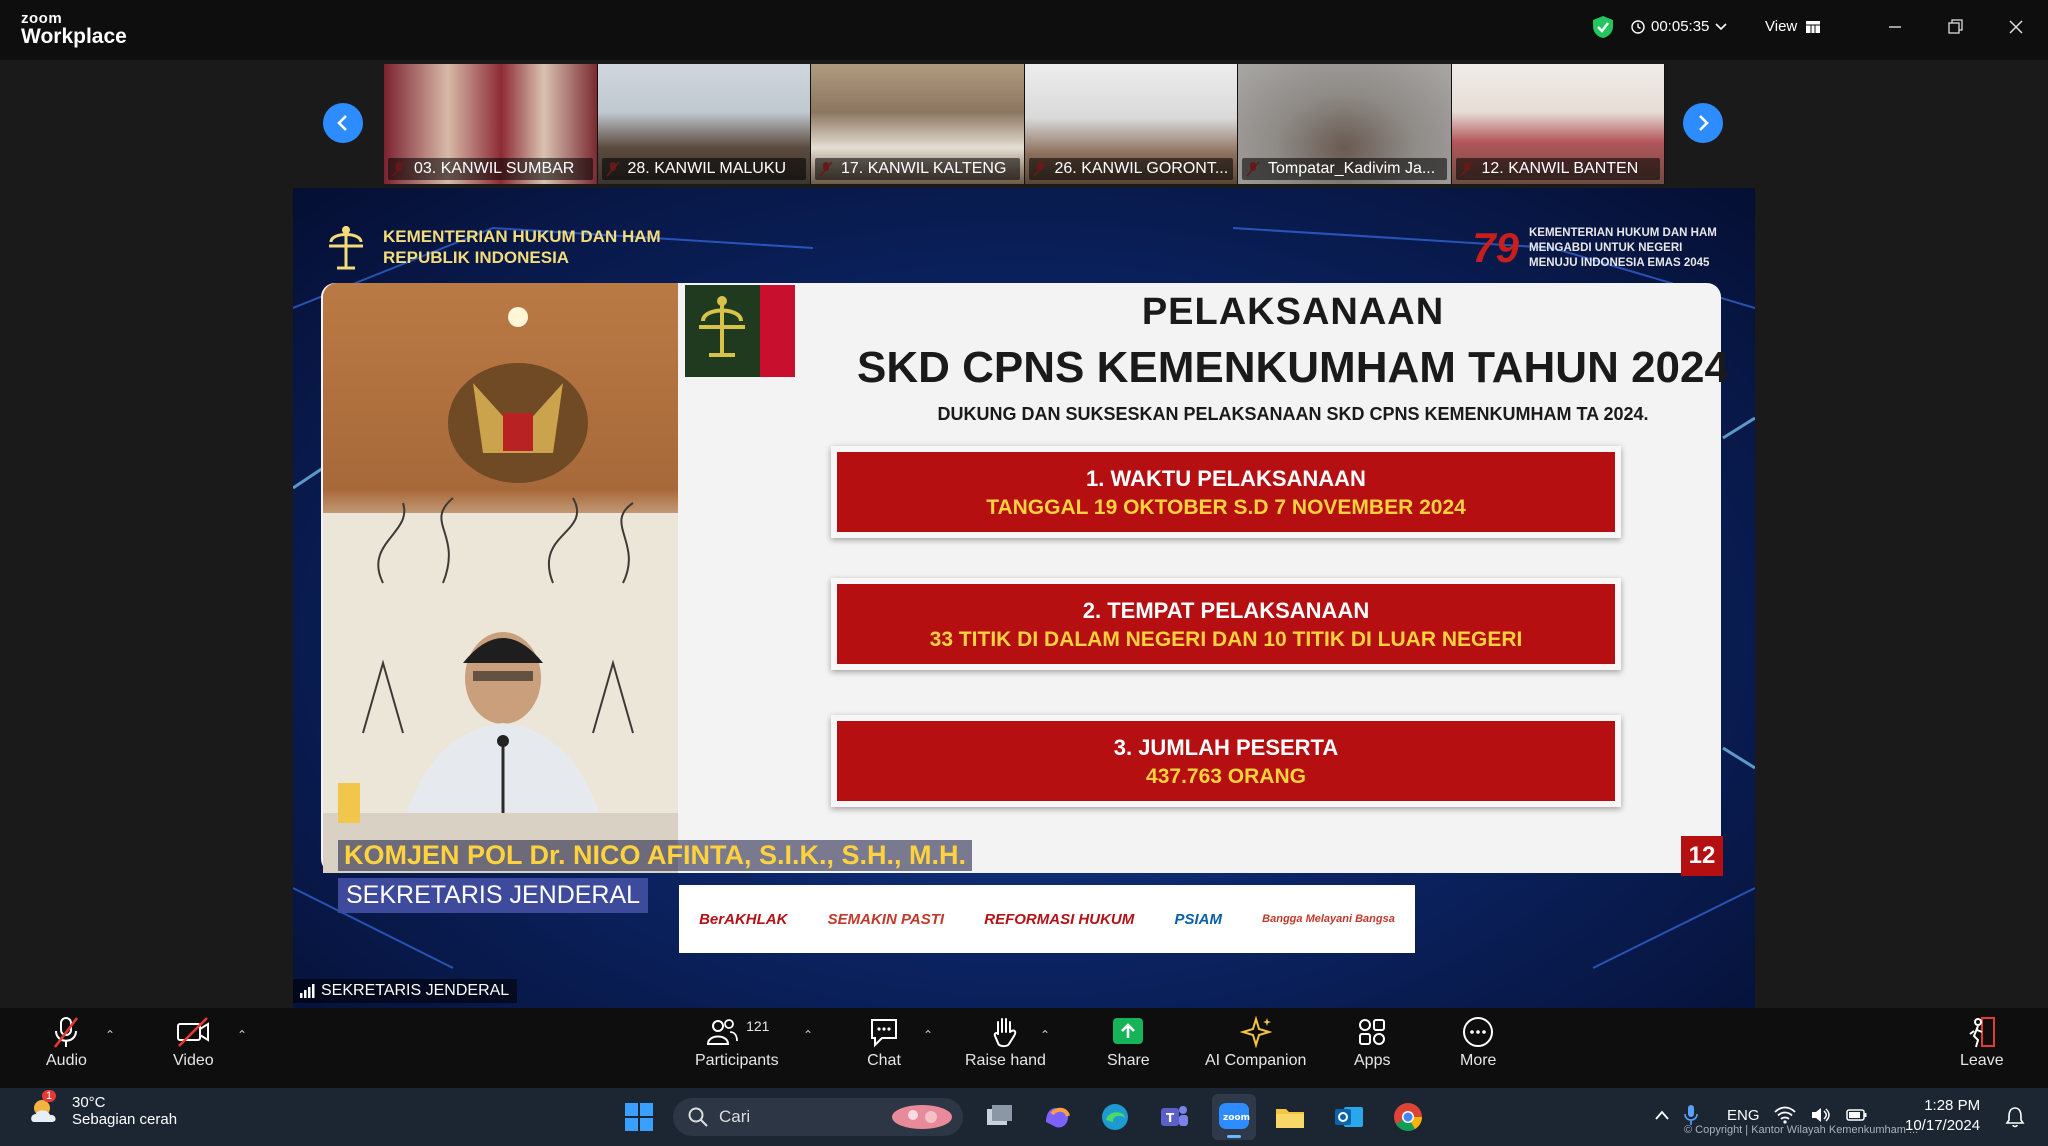 The height and width of the screenshot is (1146, 2048). Describe the element at coordinates (1662, 1115) in the screenshot. I see `chevron-up-icon` at that location.